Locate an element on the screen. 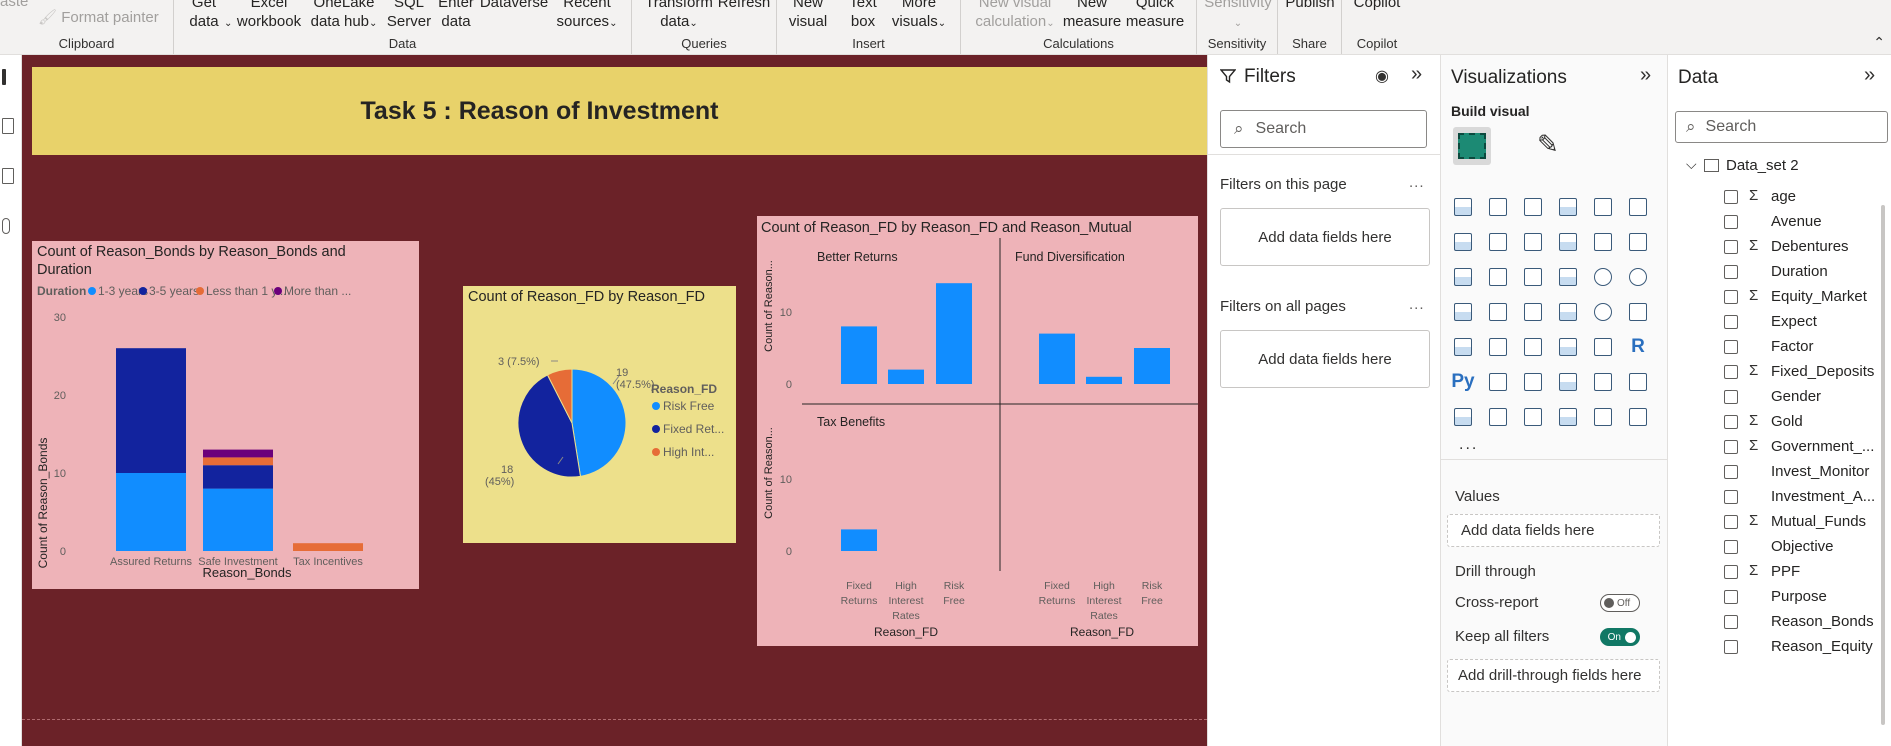 Image resolution: width=1891 pixels, height=746 pixels. stacked-column-chart-icon is located at coordinates (1498, 207).